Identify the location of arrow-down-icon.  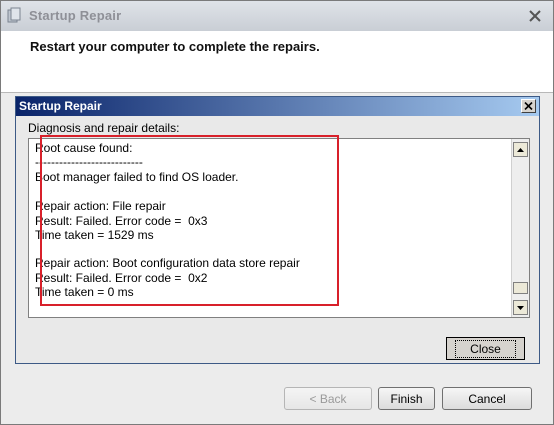
(520, 307).